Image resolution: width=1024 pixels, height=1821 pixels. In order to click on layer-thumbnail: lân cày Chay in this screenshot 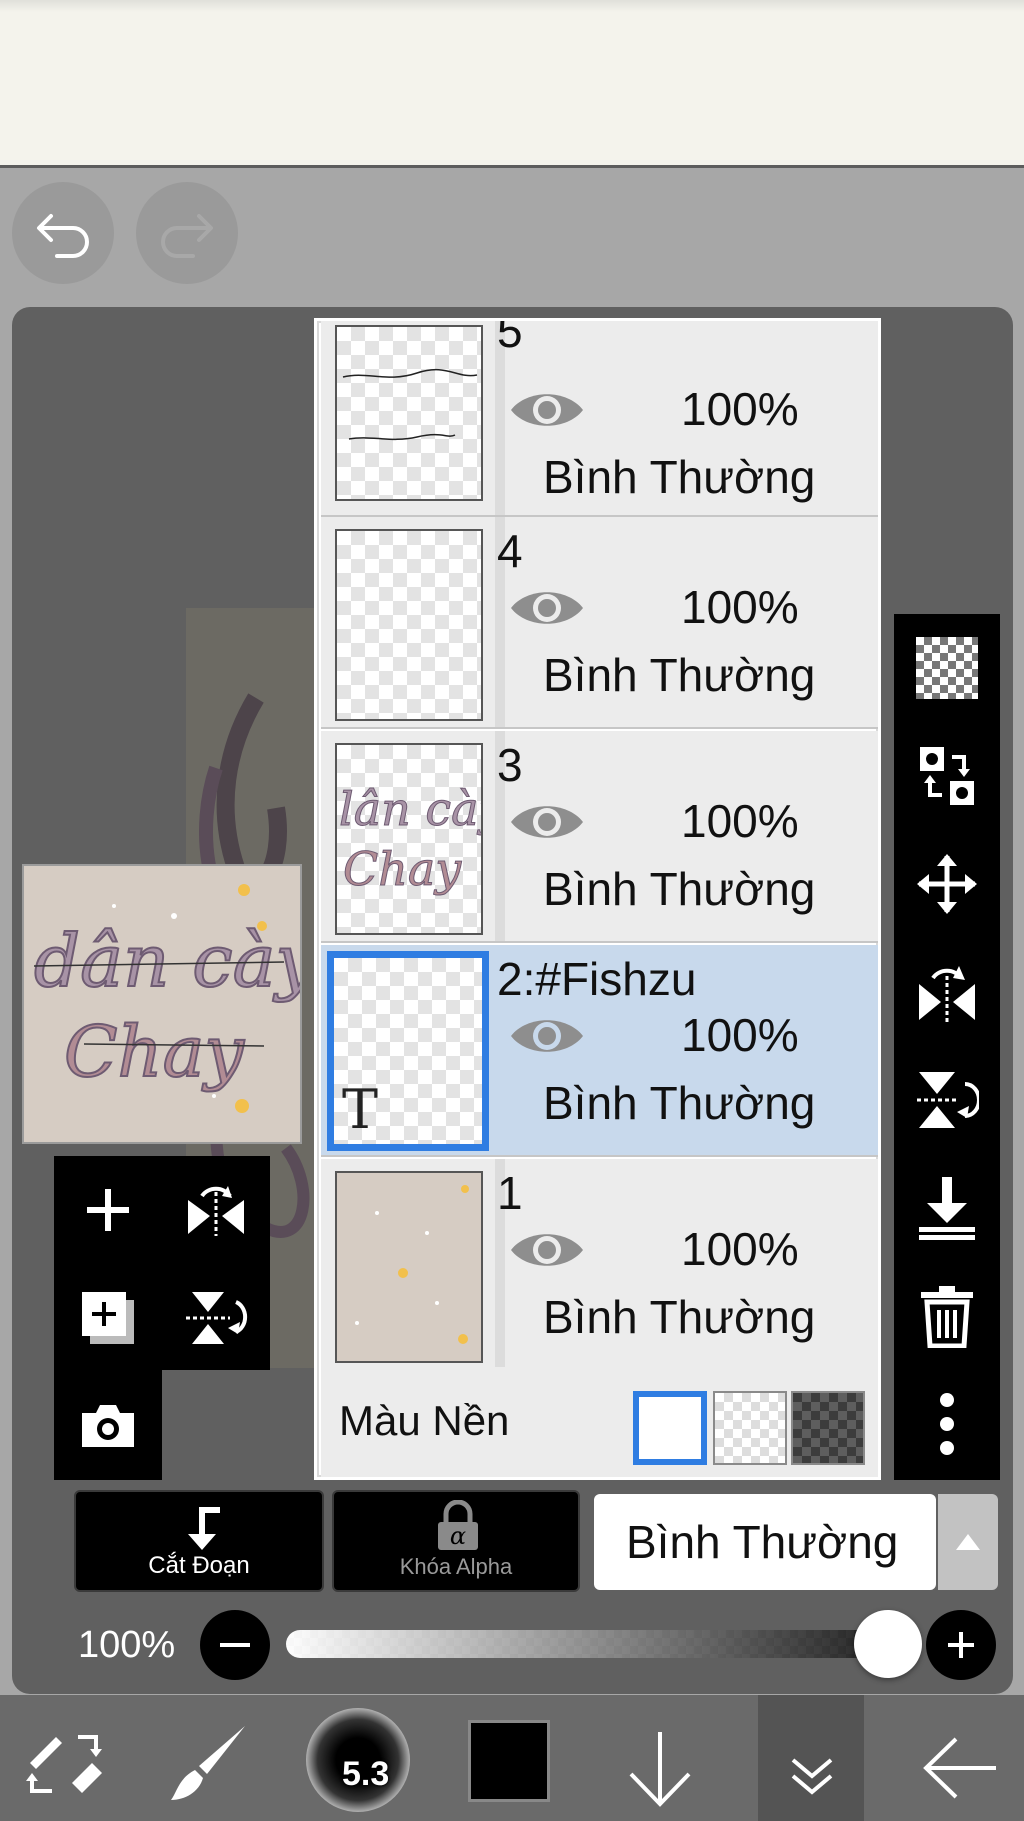, I will do `click(409, 839)`.